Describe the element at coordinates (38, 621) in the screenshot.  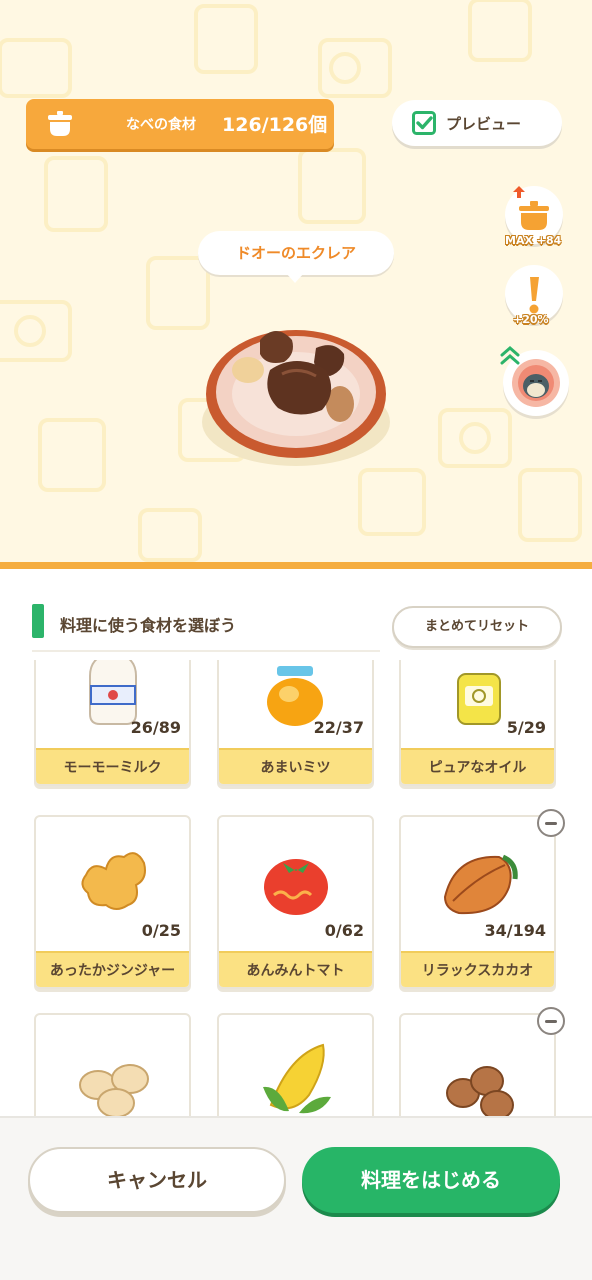
I see `section-accent-bar` at that location.